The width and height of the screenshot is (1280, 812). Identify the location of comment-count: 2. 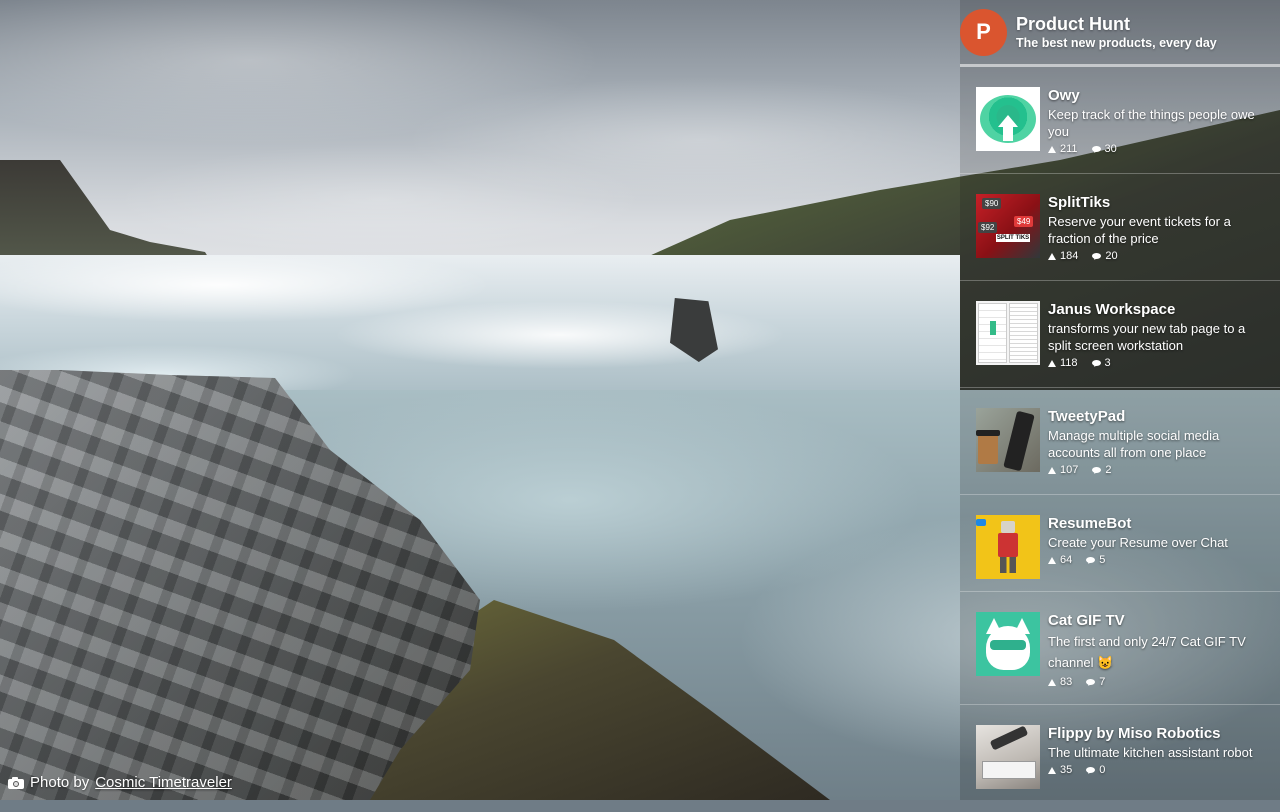
(1101, 470).